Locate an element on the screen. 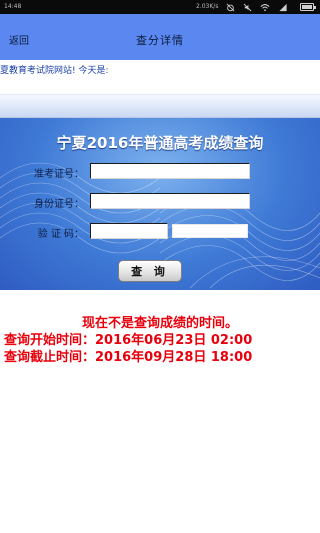  captcha-row: 验 证 码： is located at coordinates (160, 232).